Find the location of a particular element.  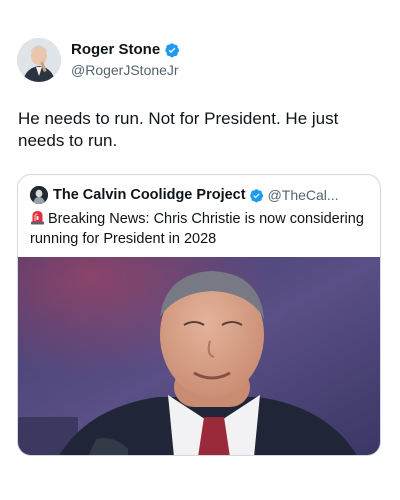

avatar is located at coordinates (39, 60).